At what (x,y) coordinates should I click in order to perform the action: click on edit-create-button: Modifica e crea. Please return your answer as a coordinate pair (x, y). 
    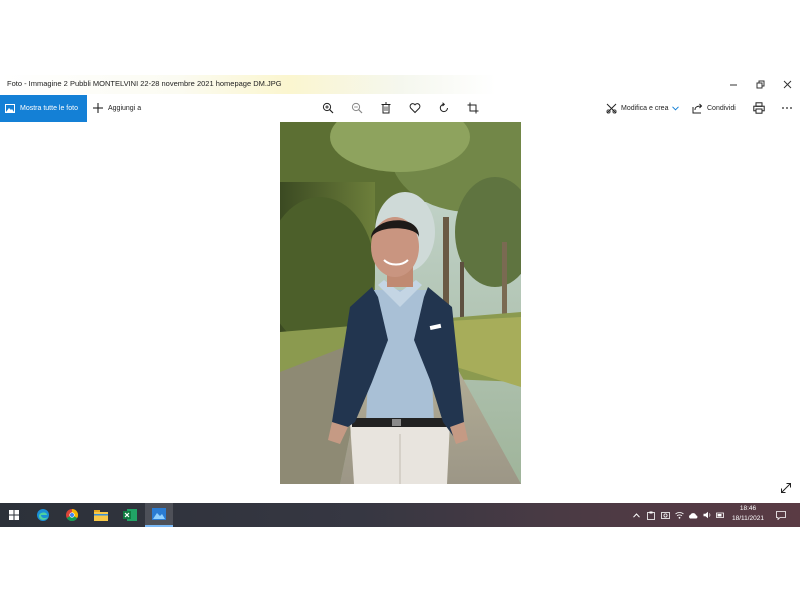
    Looking at the image, I should click on (643, 108).